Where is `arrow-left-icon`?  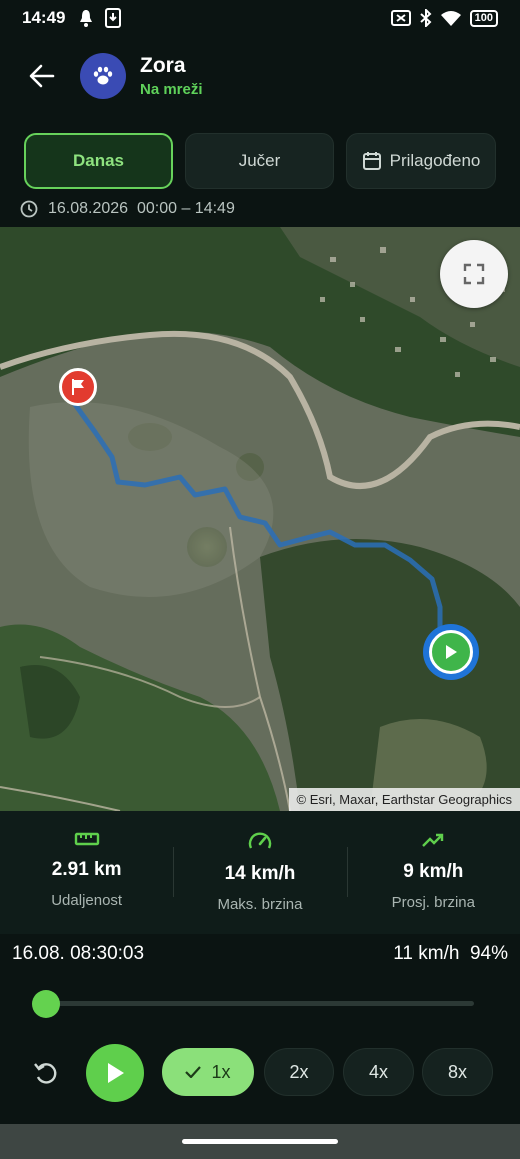
arrow-left-icon is located at coordinates (42, 76).